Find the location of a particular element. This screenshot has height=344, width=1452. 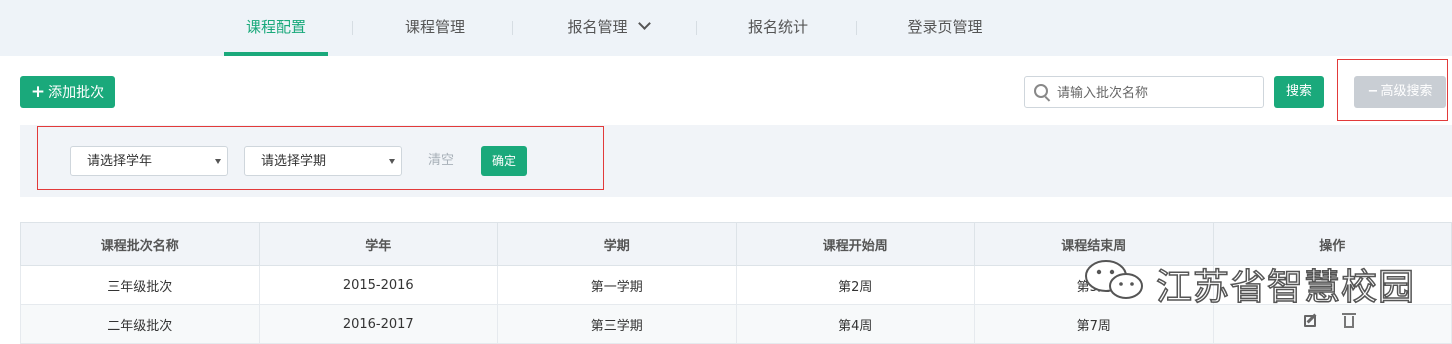

confirm-button-label: 确定 is located at coordinates (503, 161).